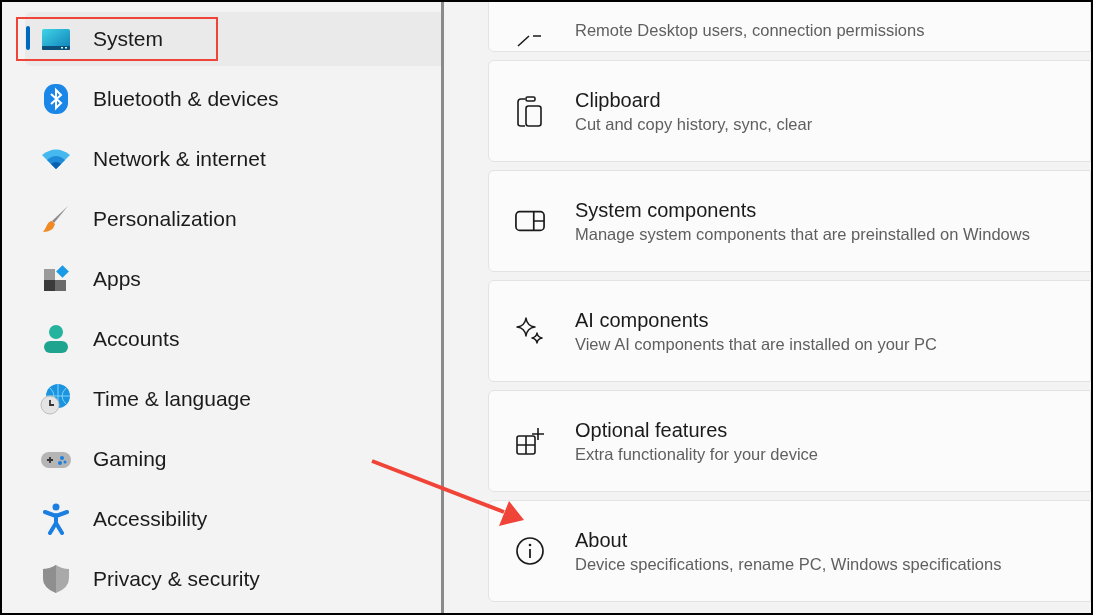  Describe the element at coordinates (697, 454) in the screenshot. I see `card-description: Extra functionality for your device` at that location.